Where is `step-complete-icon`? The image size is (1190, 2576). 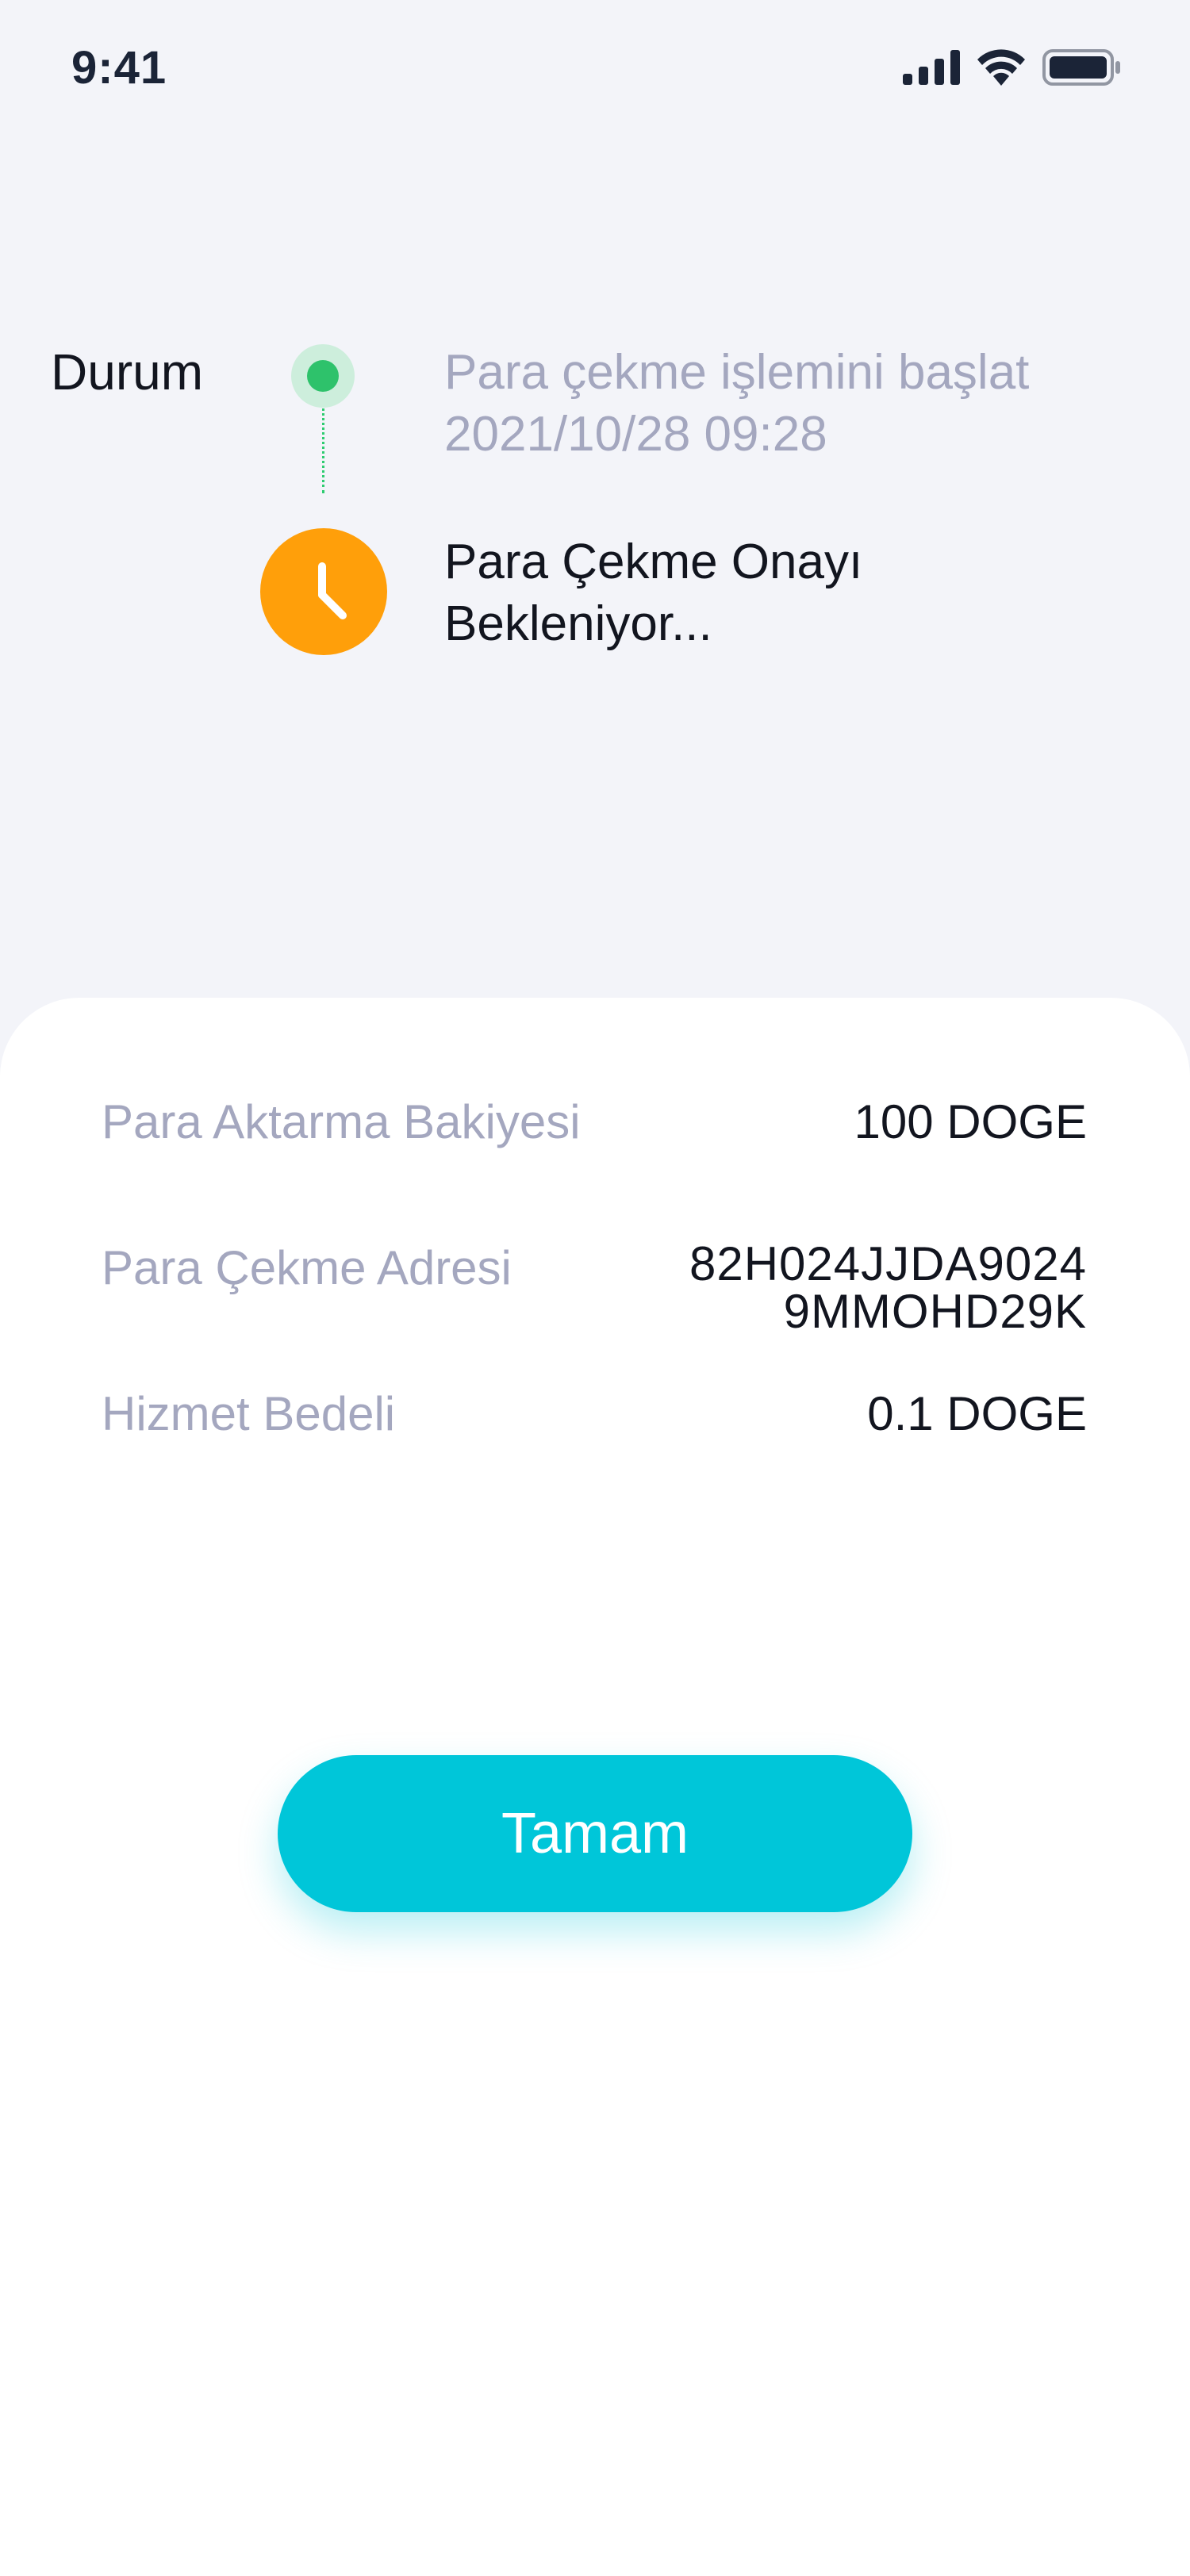 step-complete-icon is located at coordinates (323, 376).